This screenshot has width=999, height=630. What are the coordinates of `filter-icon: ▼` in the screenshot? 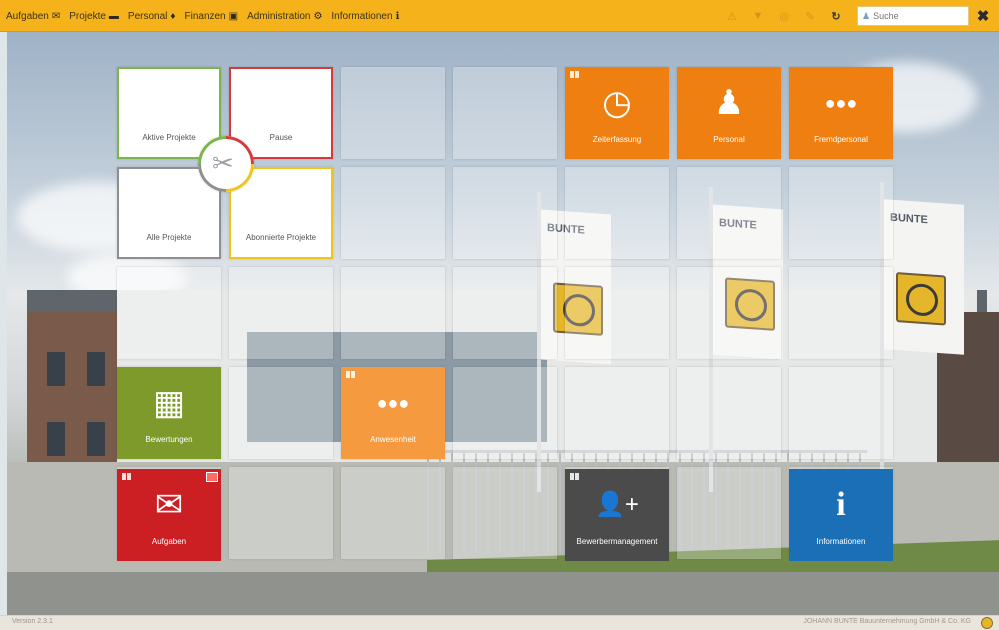 It's located at (758, 16).